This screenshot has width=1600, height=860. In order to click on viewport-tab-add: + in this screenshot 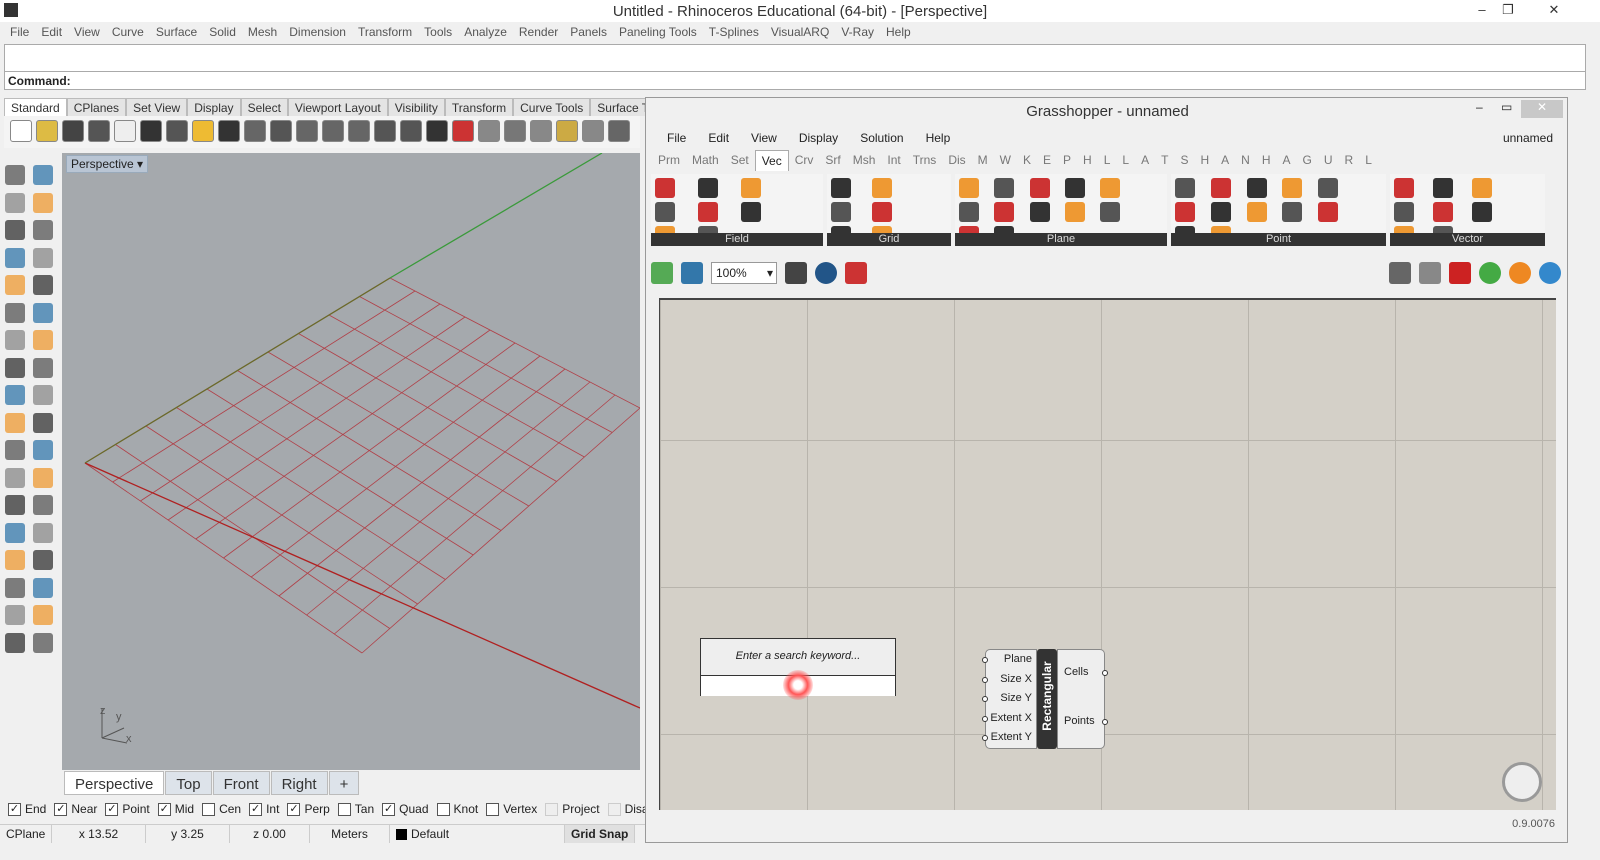, I will do `click(344, 783)`.